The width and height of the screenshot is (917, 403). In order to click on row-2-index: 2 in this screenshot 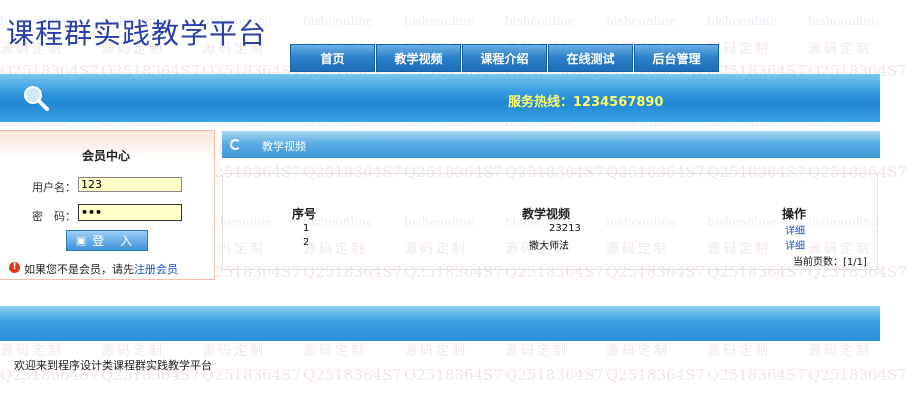, I will do `click(306, 242)`.